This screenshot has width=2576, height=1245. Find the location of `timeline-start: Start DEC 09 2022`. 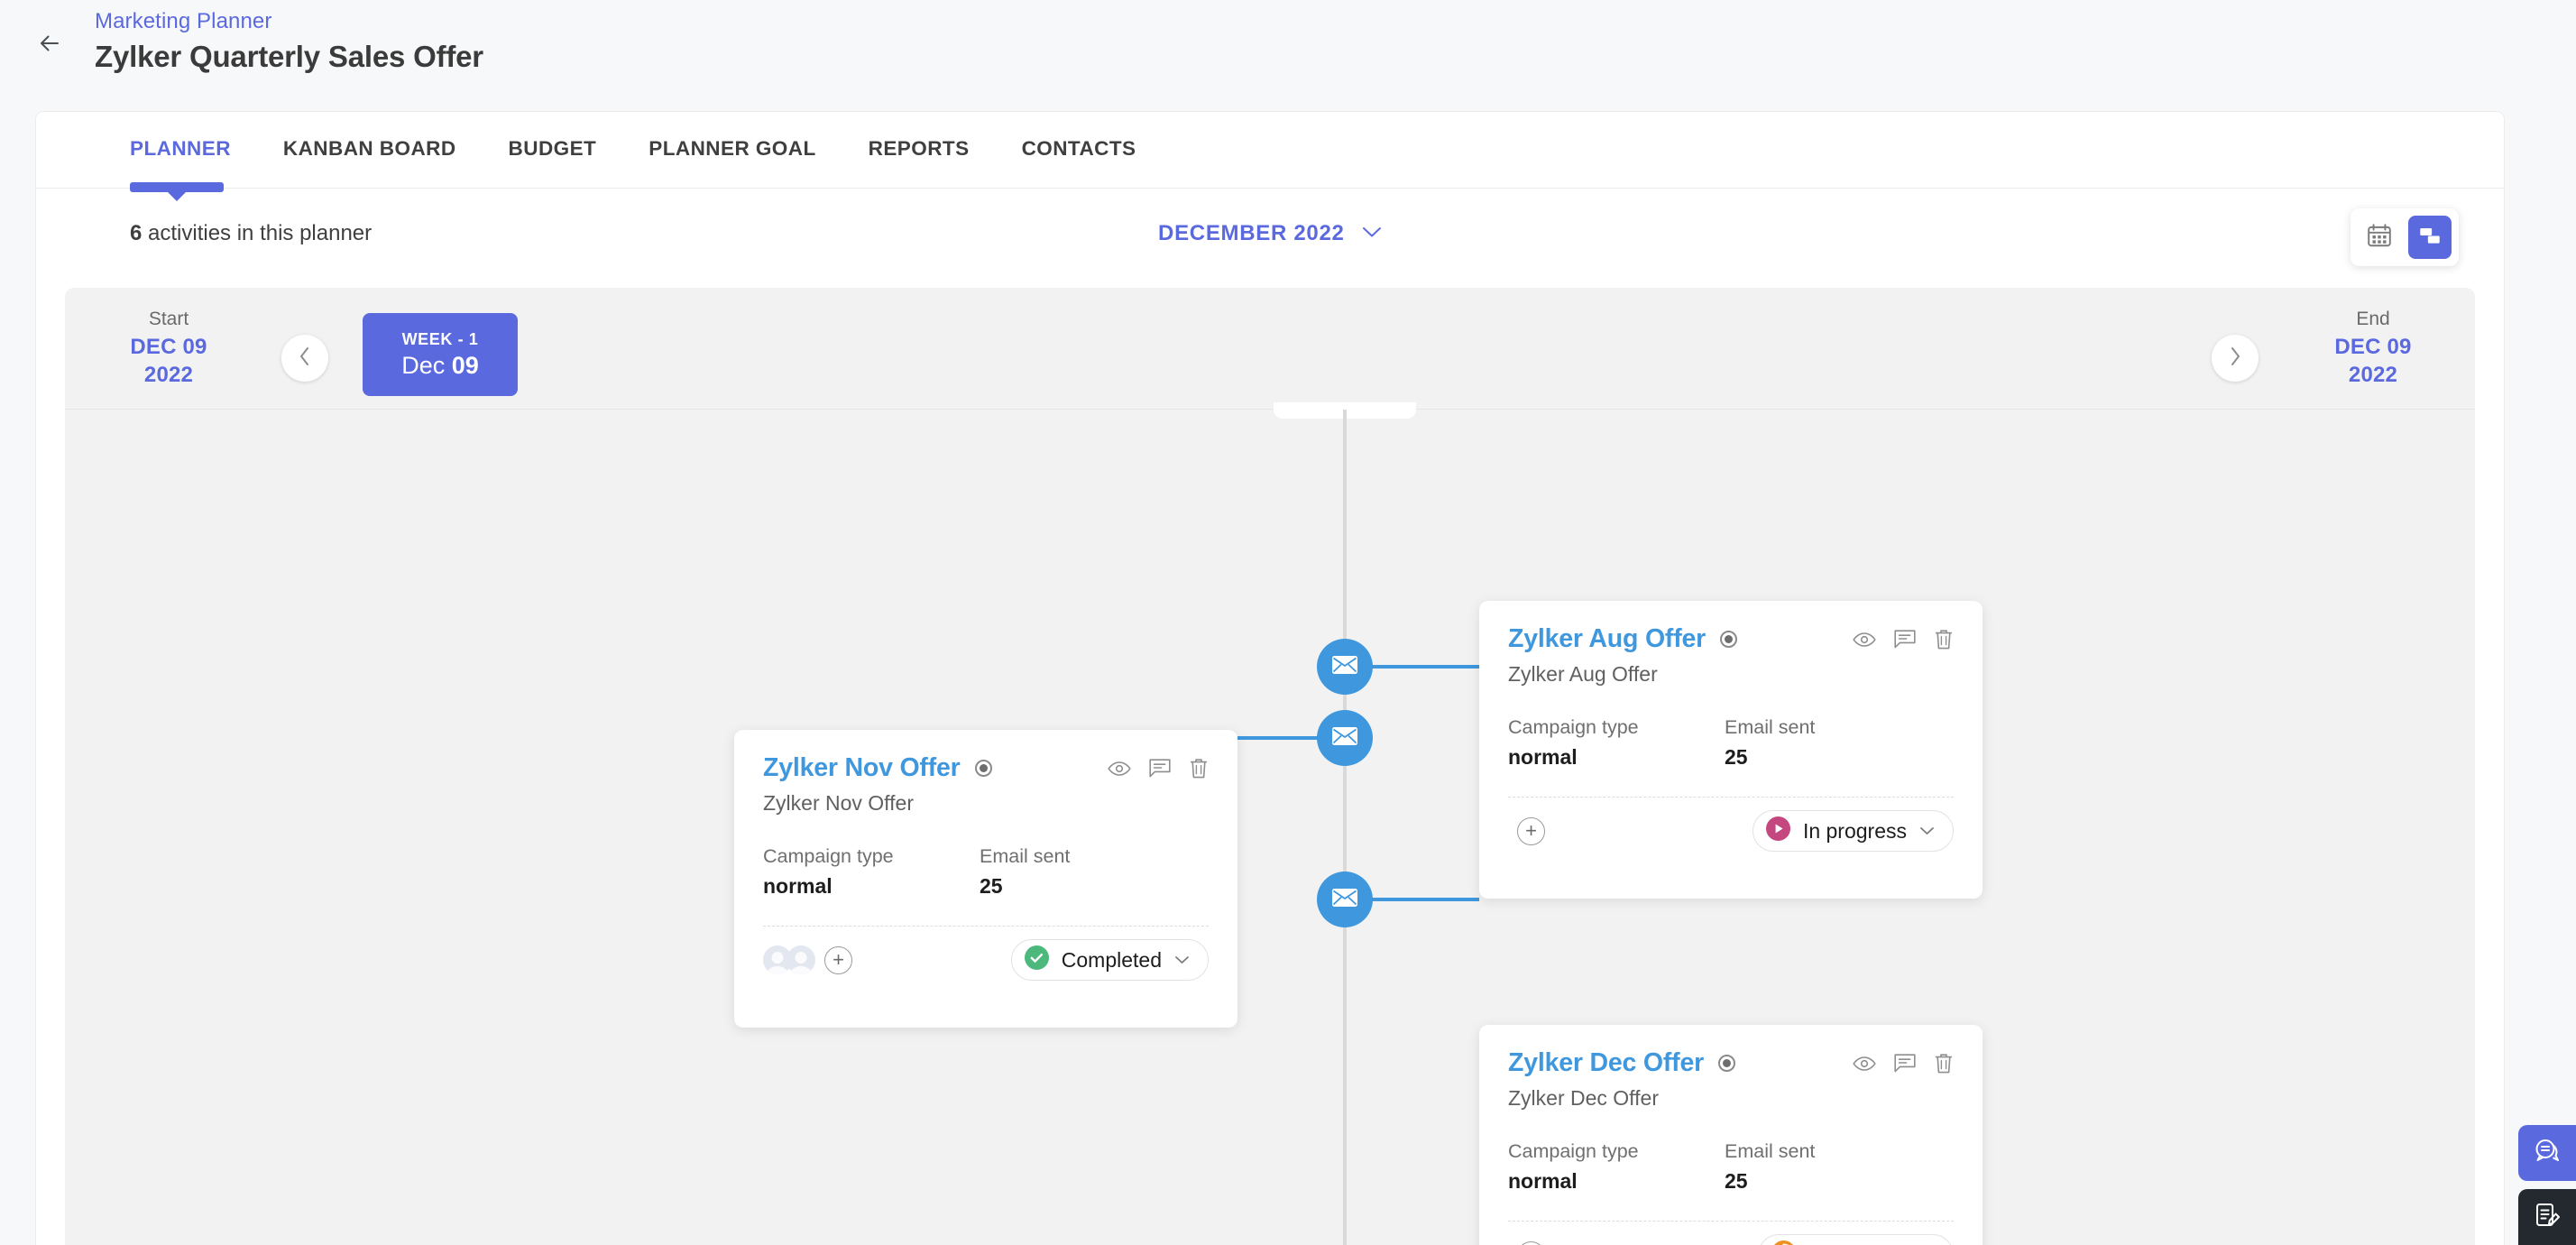

timeline-start: Start DEC 09 2022 is located at coordinates (168, 347).